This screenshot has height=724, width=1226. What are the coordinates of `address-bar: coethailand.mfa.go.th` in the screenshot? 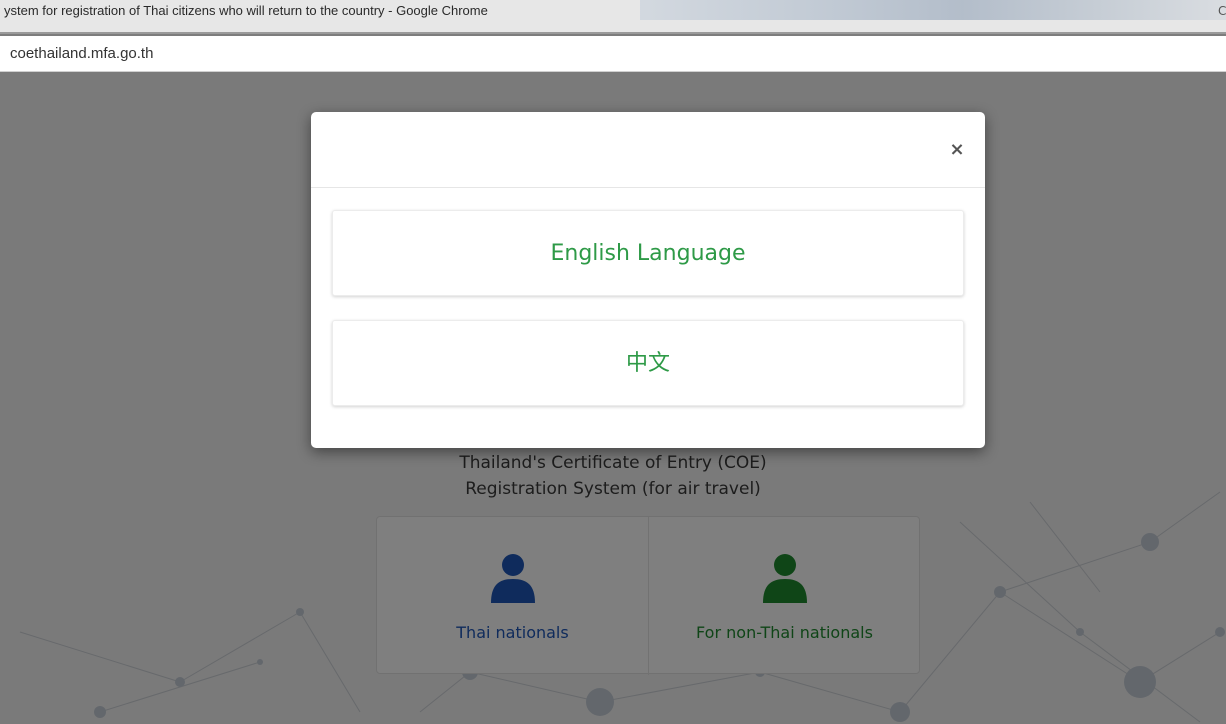 It's located at (613, 54).